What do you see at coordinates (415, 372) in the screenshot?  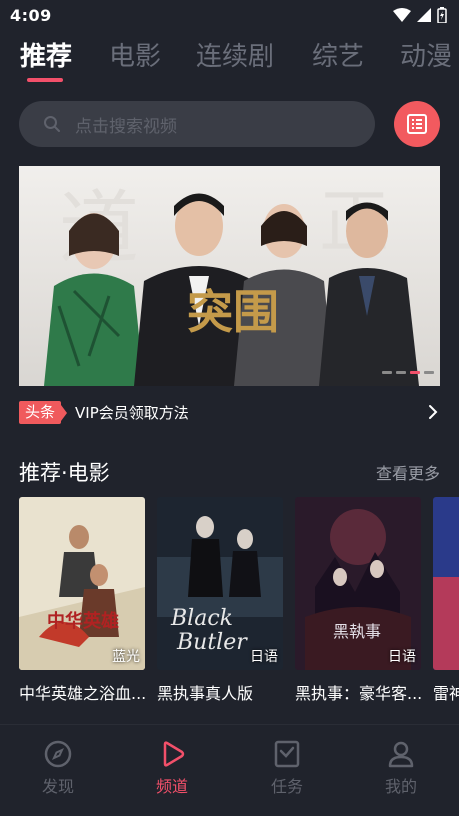 I see `banner-dot-active` at bounding box center [415, 372].